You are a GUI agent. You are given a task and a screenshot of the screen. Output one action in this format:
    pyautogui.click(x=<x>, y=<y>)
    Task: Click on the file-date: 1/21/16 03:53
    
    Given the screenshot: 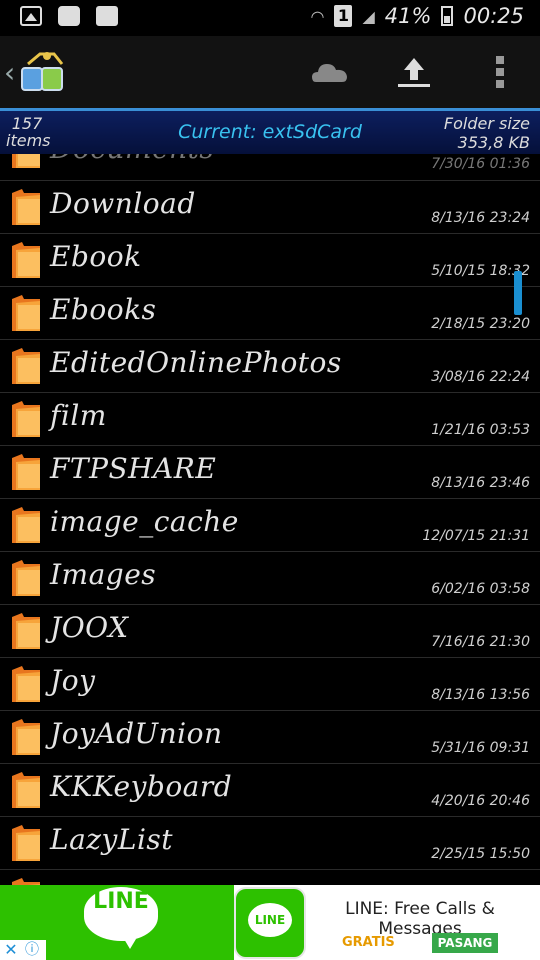 What is the action you would take?
    pyautogui.click(x=480, y=430)
    